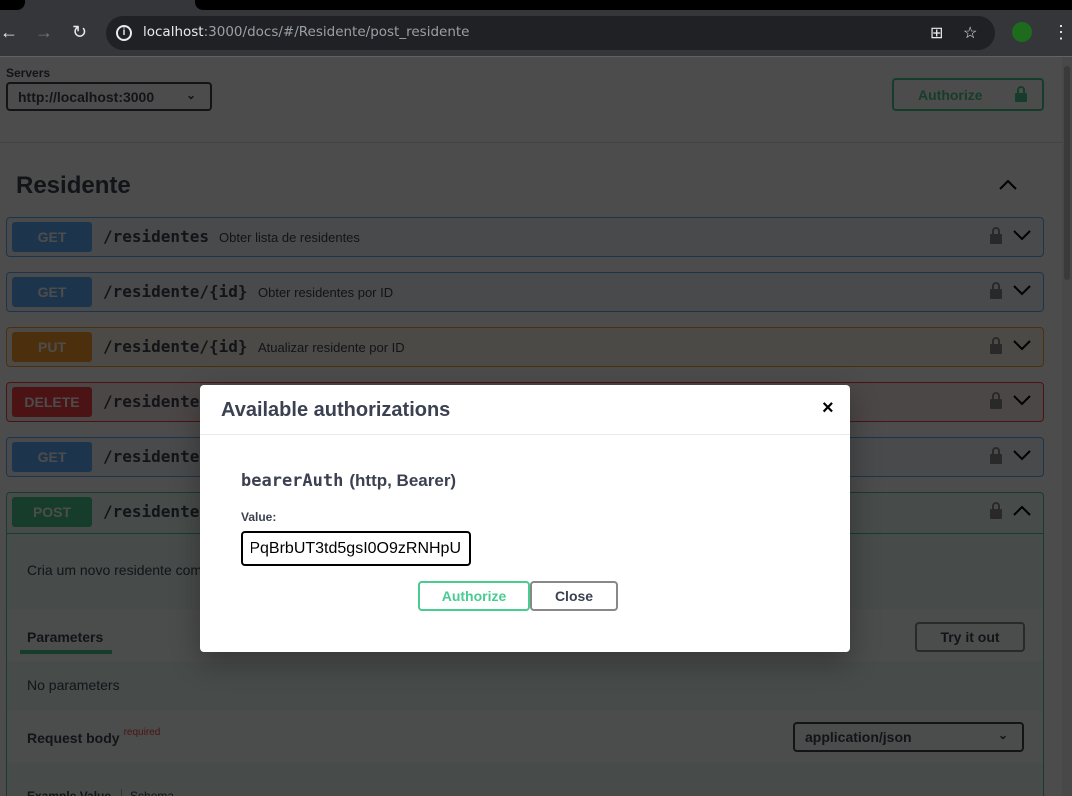 The width and height of the screenshot is (1072, 796). What do you see at coordinates (950, 95) in the screenshot?
I see `authorize-label: Authorize` at bounding box center [950, 95].